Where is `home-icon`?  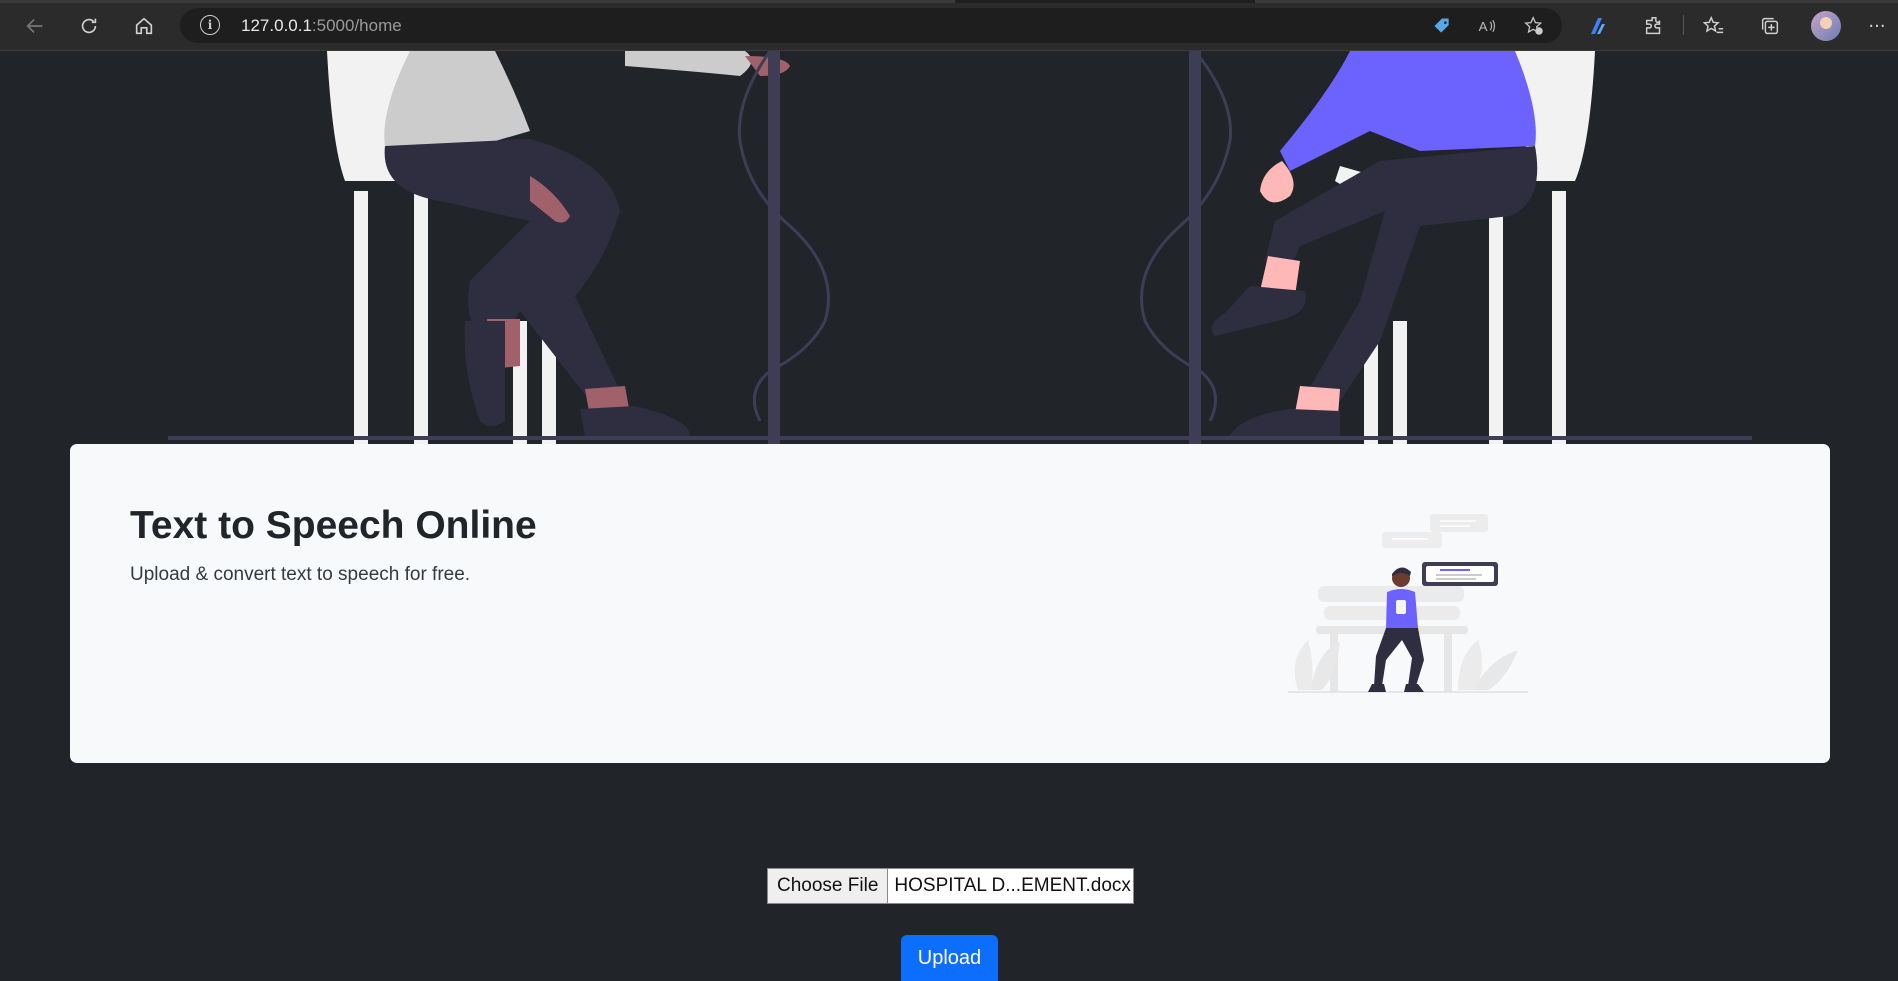 home-icon is located at coordinates (144, 26).